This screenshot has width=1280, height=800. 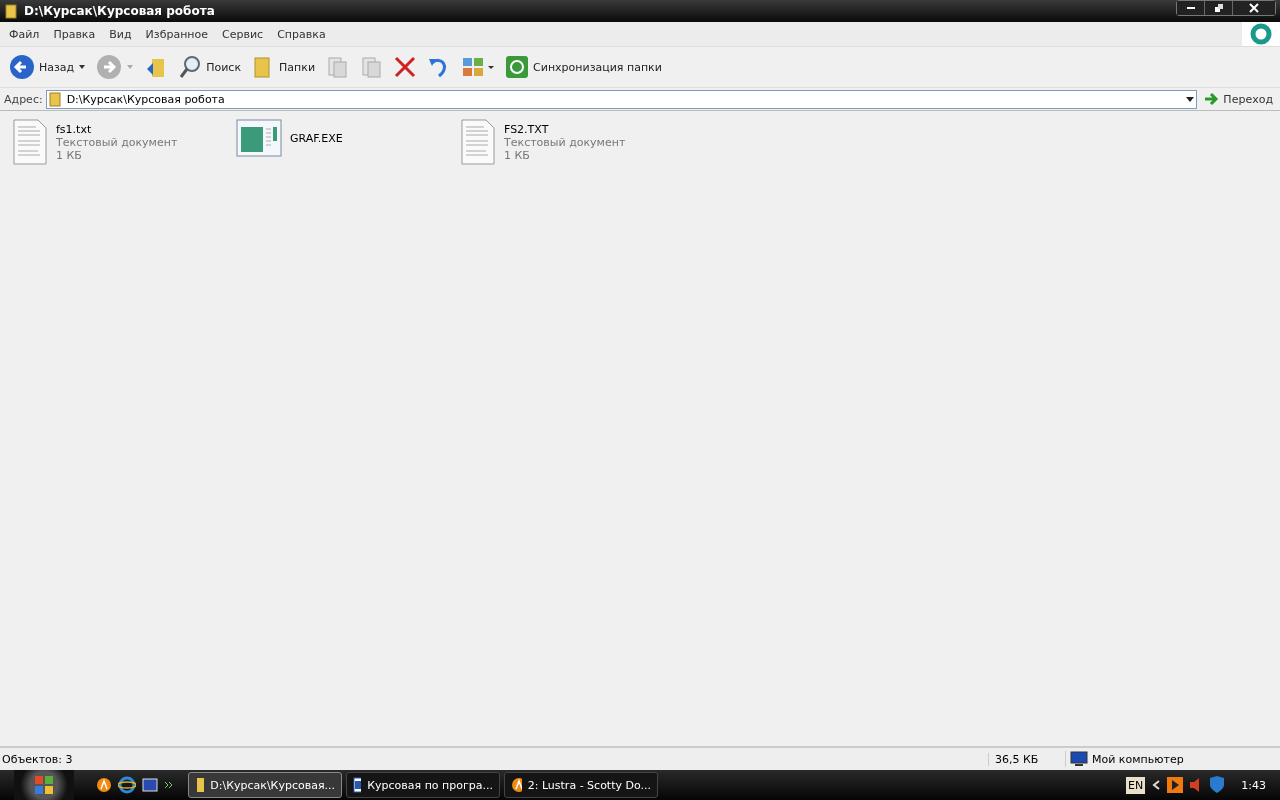 I want to click on browser-icon, so click(x=127, y=785).